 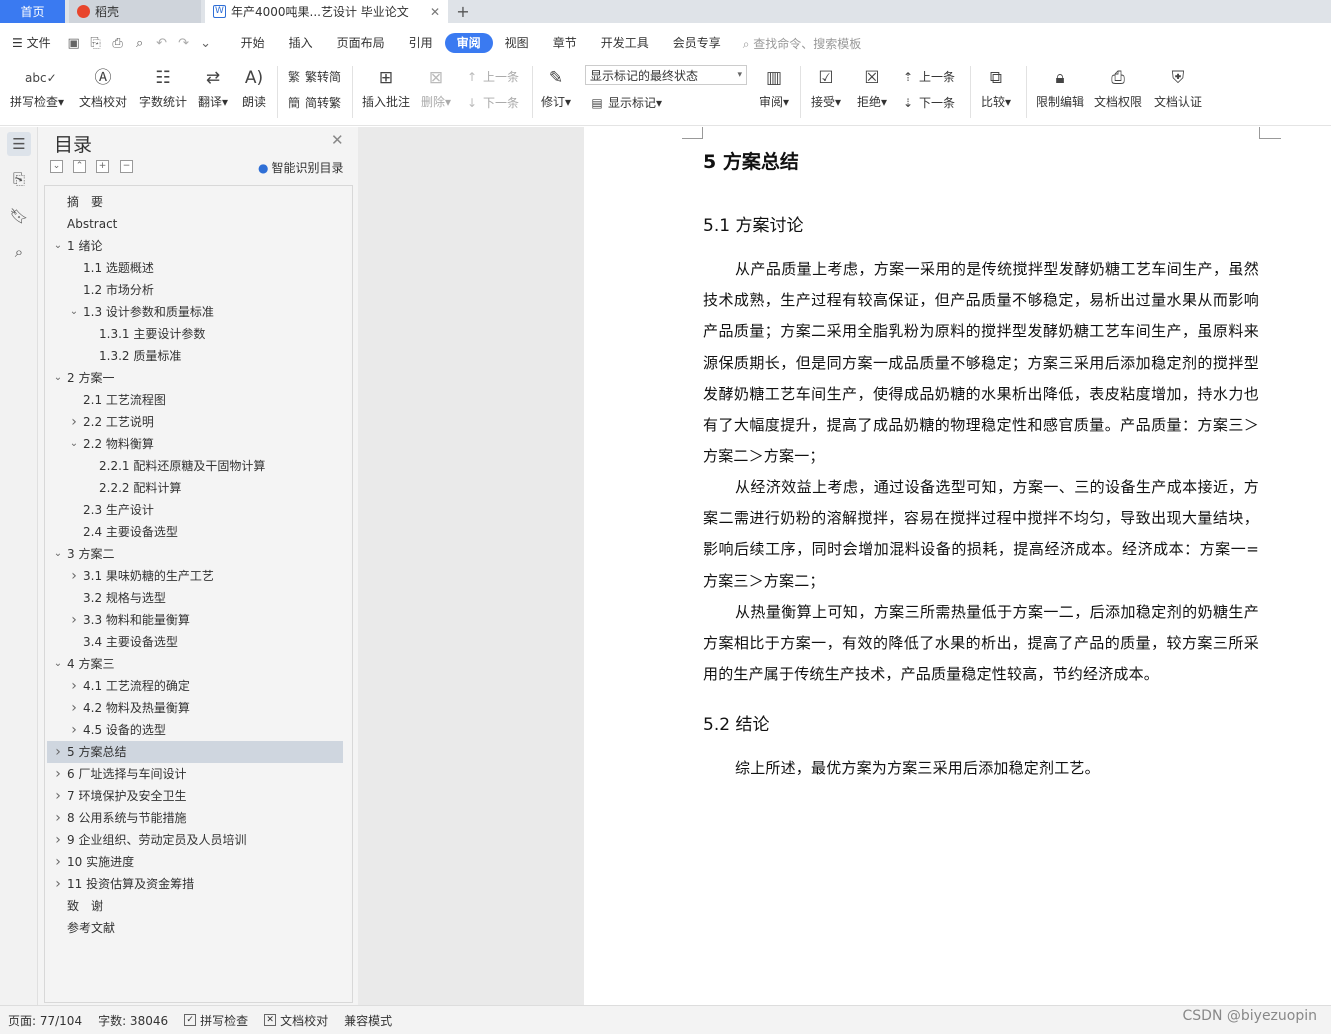 What do you see at coordinates (195, 686) in the screenshot?
I see `toc-item: › 4.1 工艺流程的确定` at bounding box center [195, 686].